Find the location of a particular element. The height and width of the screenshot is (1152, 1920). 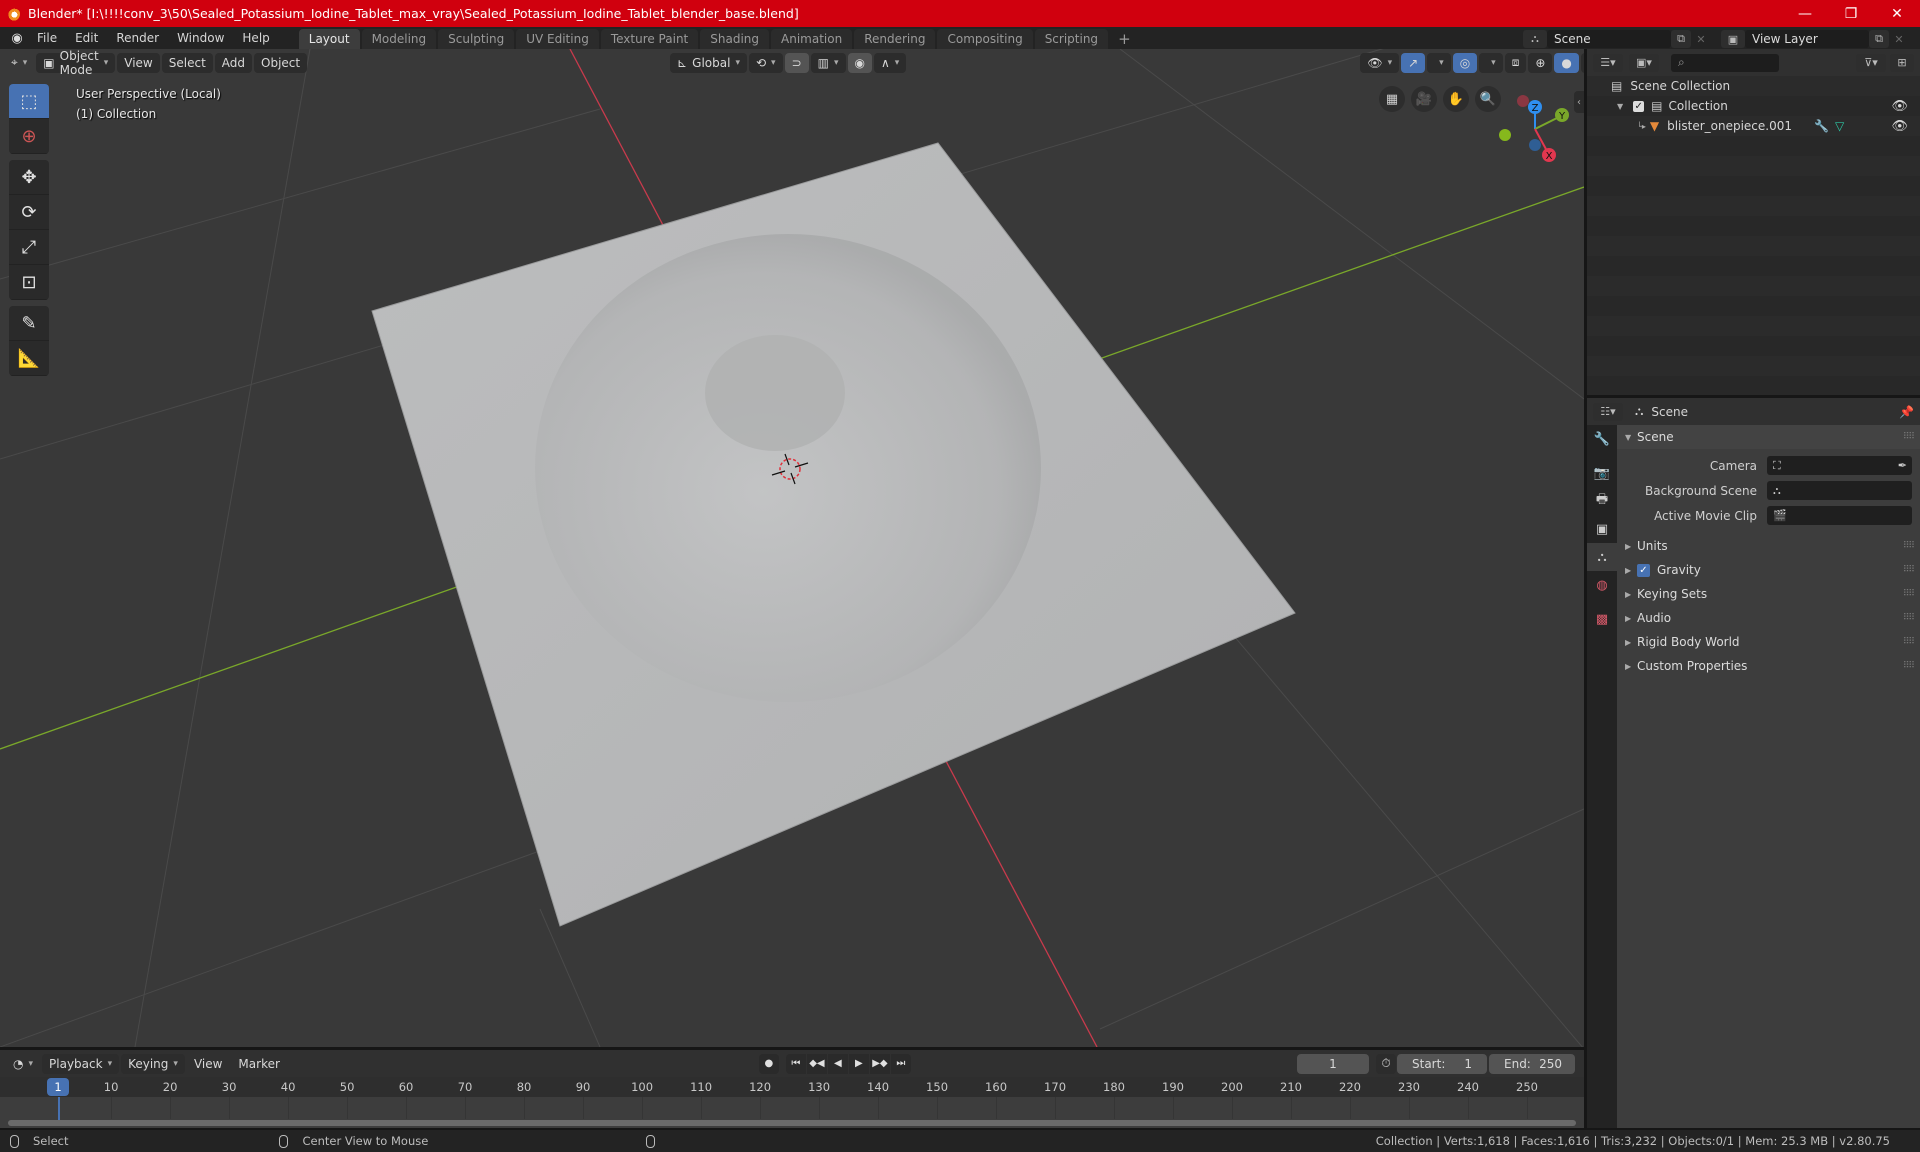

overlays-toggle: ◎ is located at coordinates (1465, 62).